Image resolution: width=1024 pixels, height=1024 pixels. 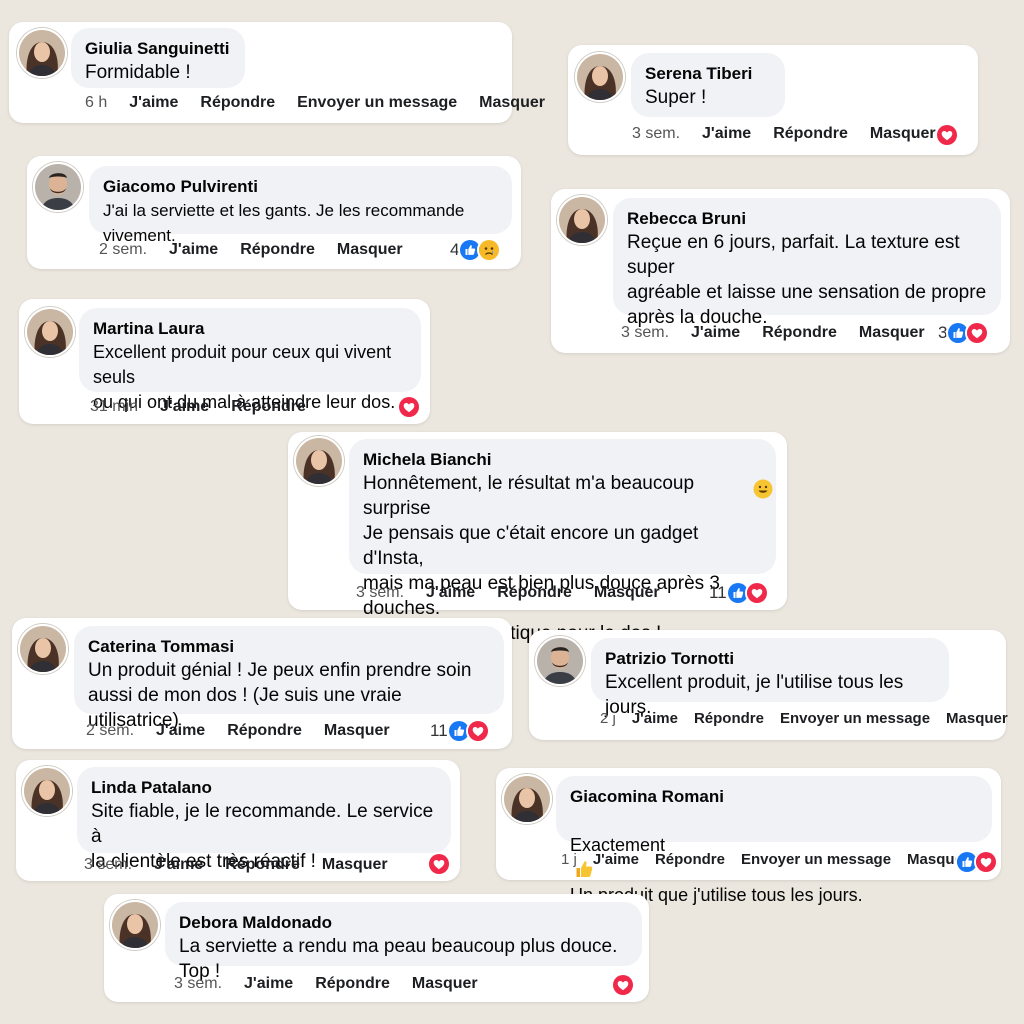 What do you see at coordinates (96, 103) in the screenshot?
I see `comment-time: 6 h` at bounding box center [96, 103].